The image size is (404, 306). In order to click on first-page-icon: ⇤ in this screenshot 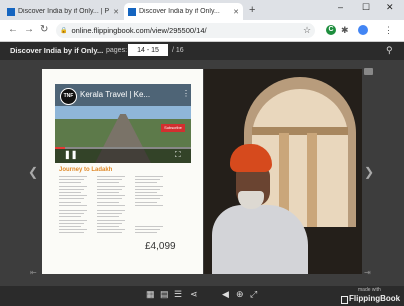, I will do `click(33, 272)`.